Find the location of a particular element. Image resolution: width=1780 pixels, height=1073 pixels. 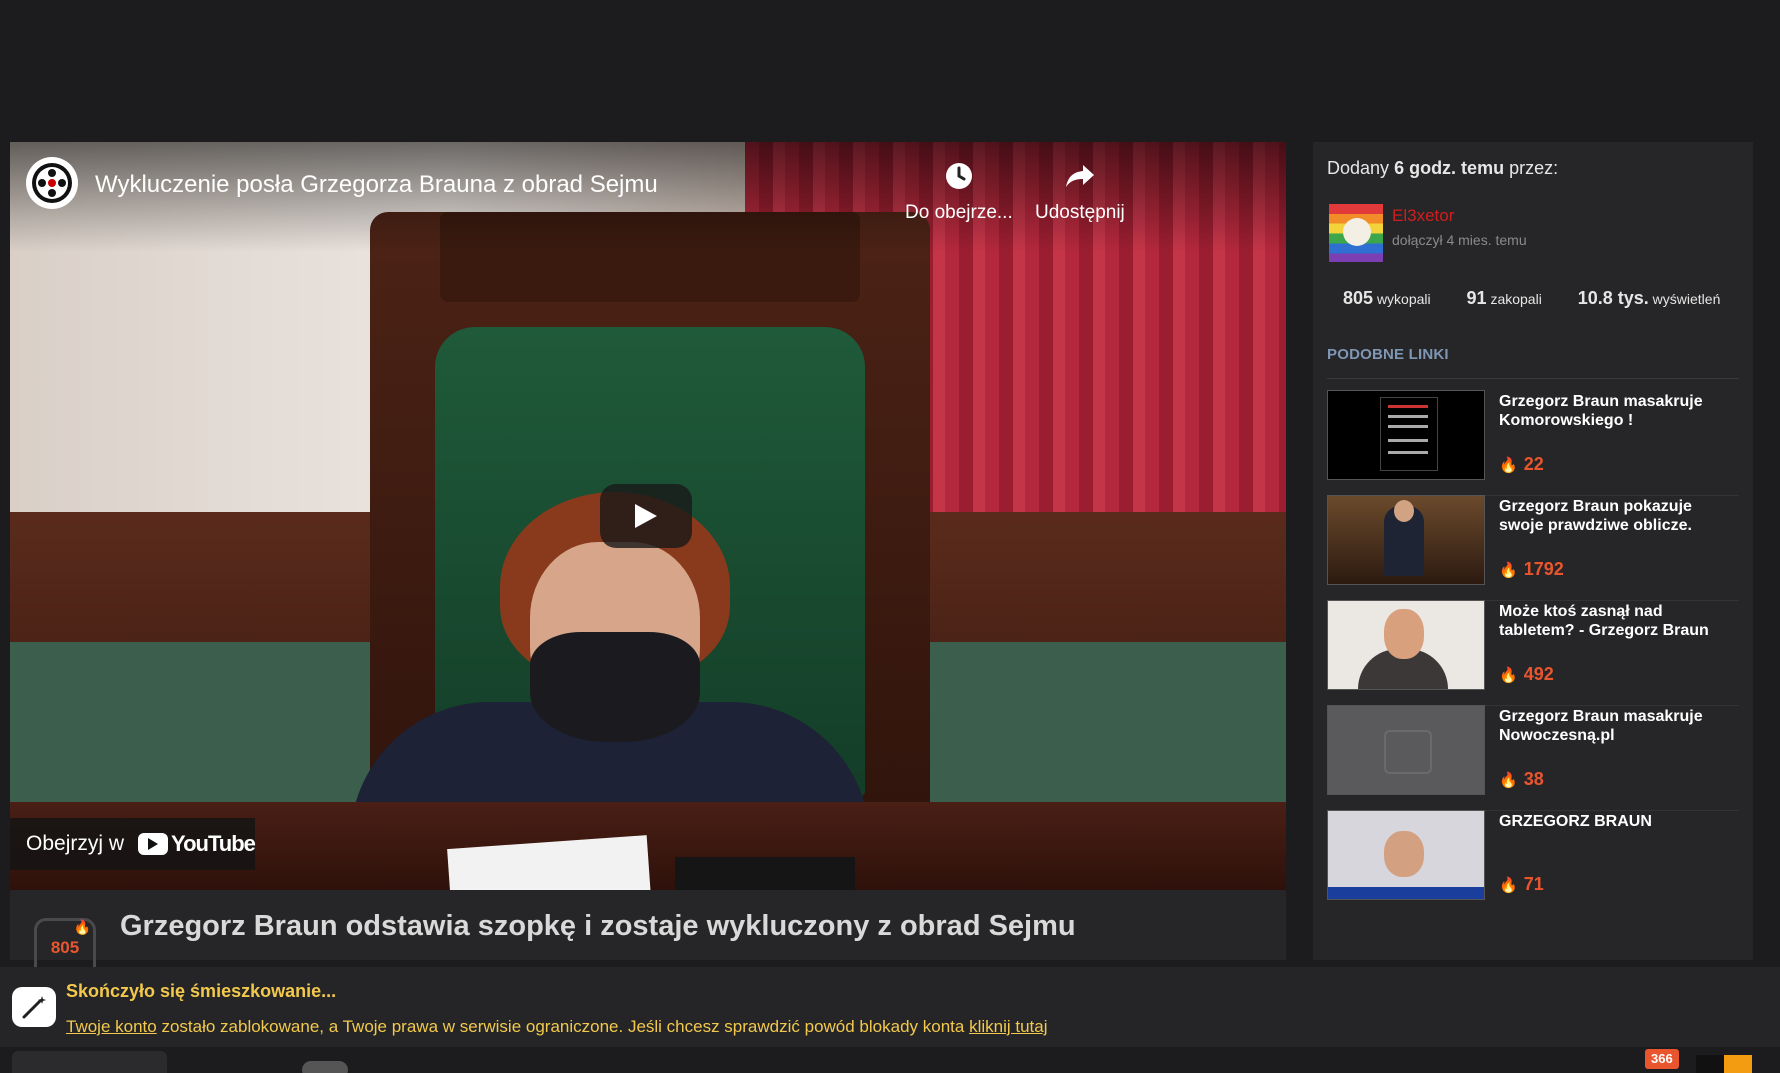

site-logo is located at coordinates (89, 1062).